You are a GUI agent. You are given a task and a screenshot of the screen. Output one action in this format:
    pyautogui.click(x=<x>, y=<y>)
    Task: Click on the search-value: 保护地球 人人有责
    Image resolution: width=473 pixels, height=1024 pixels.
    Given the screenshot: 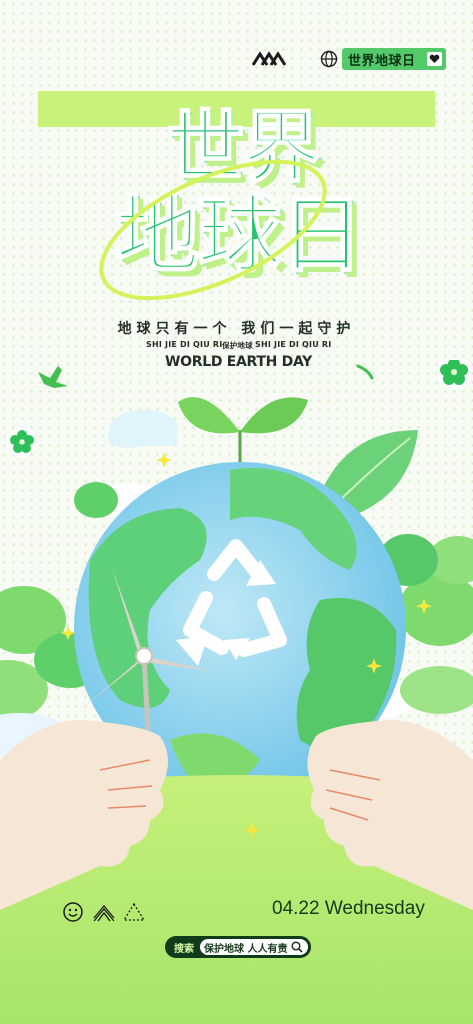 What is the action you would take?
    pyautogui.click(x=246, y=949)
    